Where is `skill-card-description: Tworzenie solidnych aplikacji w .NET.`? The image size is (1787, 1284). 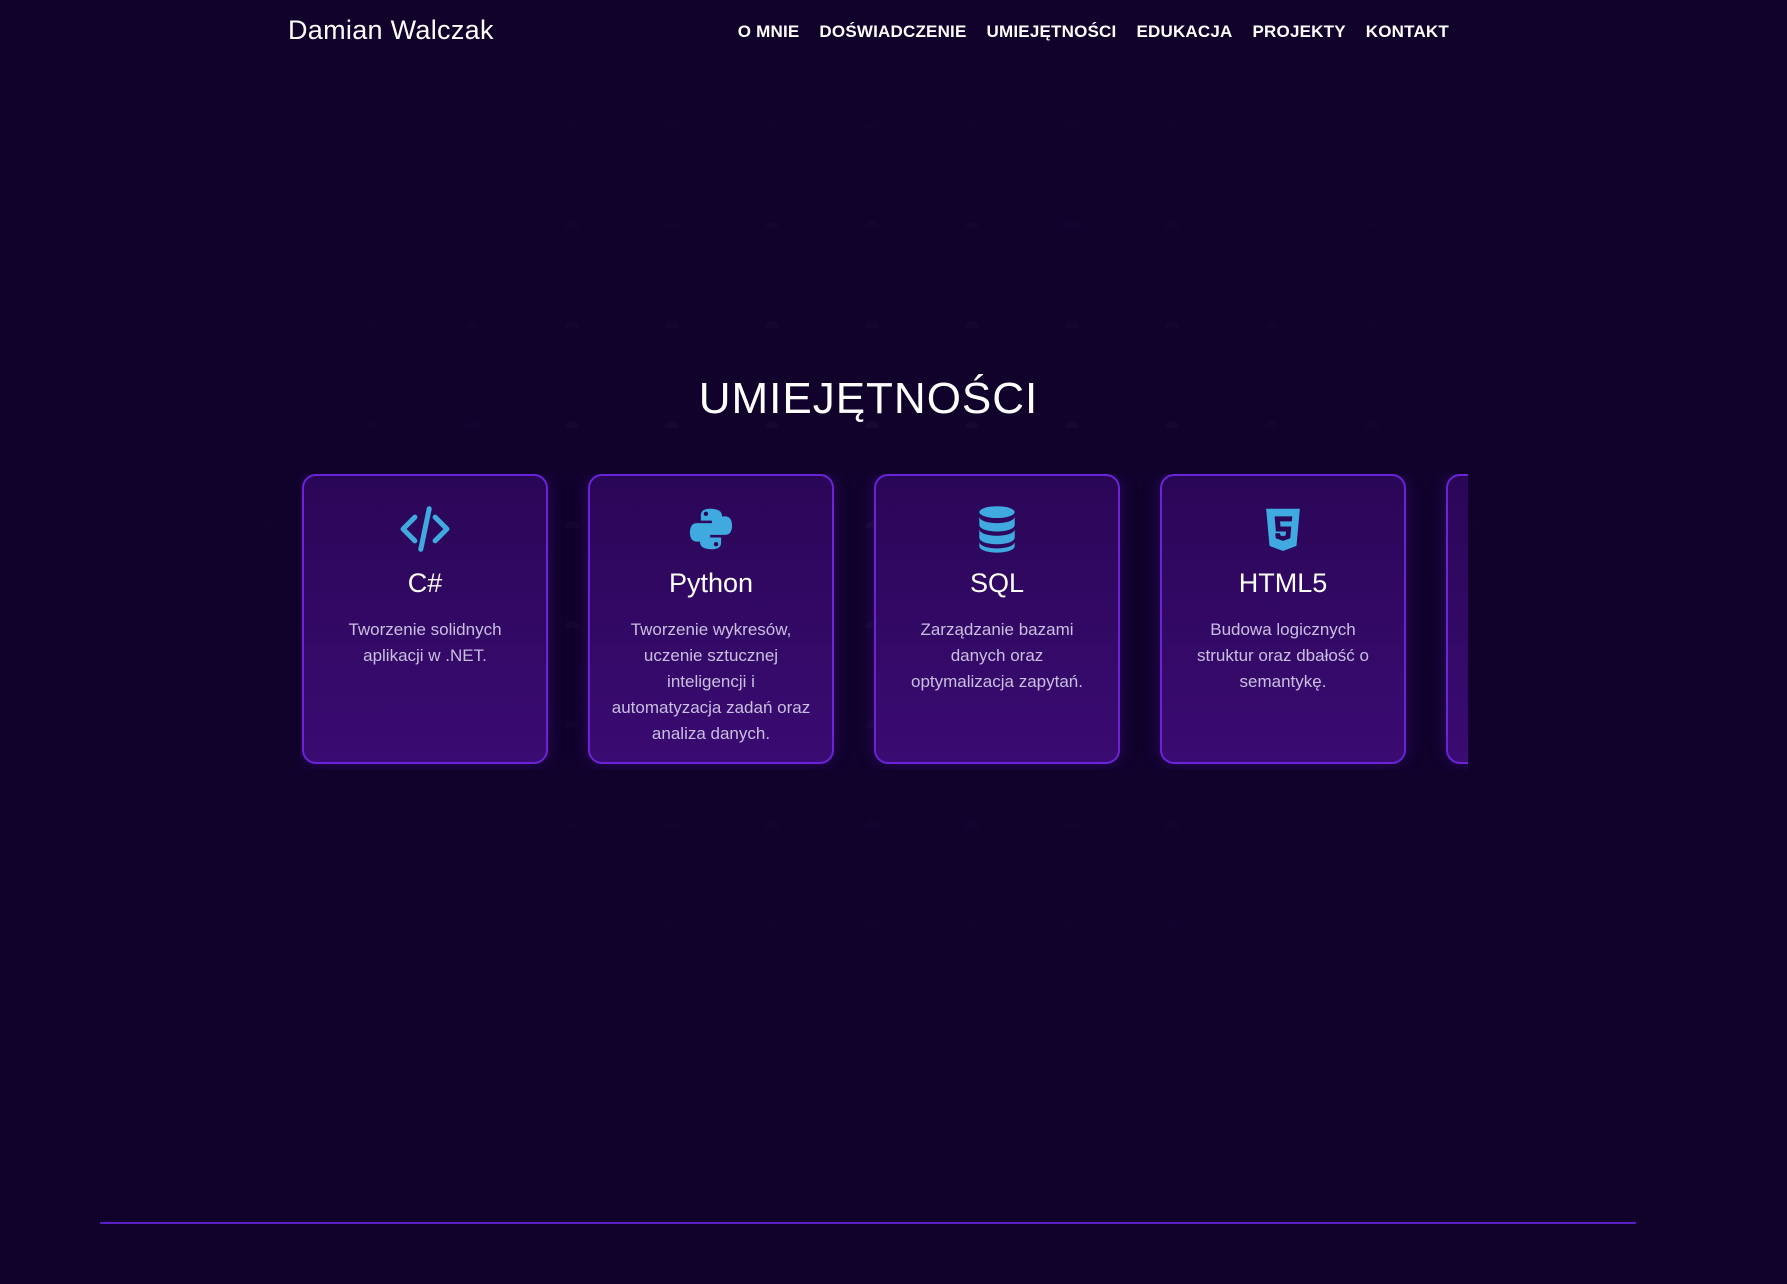
skill-card-description: Tworzenie solidnych aplikacji w .NET. is located at coordinates (425, 642).